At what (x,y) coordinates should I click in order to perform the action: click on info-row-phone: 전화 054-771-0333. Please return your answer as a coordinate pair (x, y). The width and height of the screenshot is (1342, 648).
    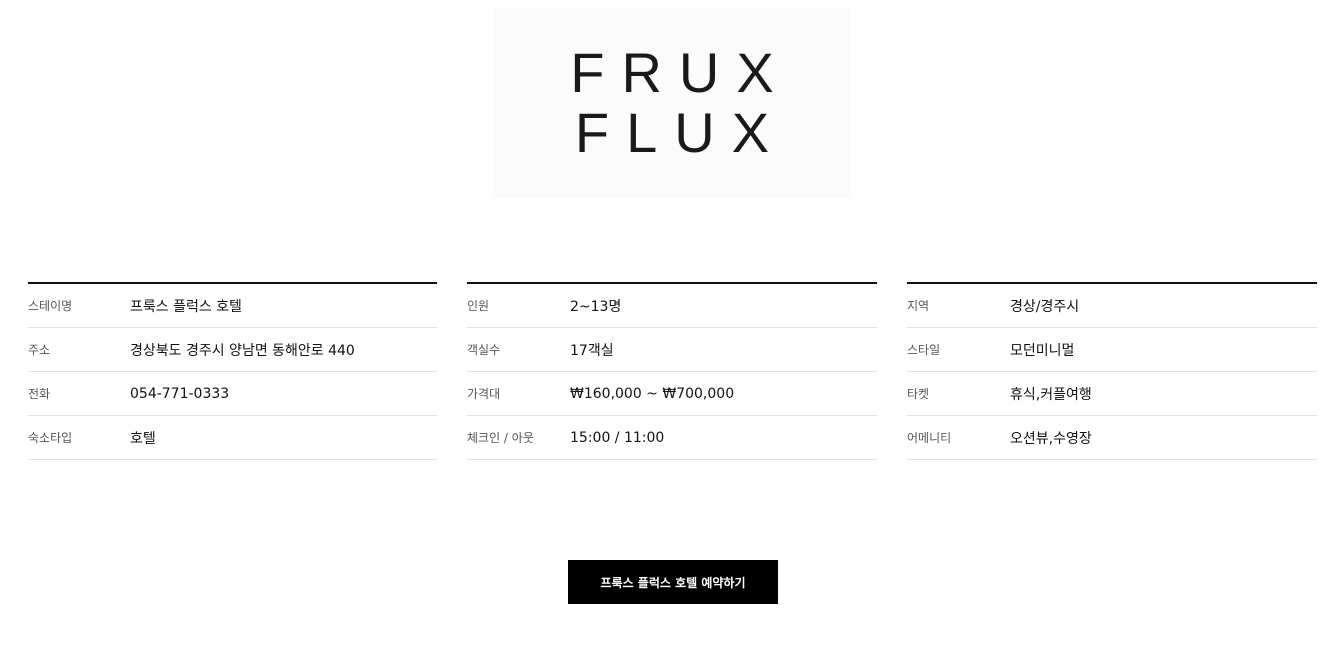
    Looking at the image, I should click on (232, 394).